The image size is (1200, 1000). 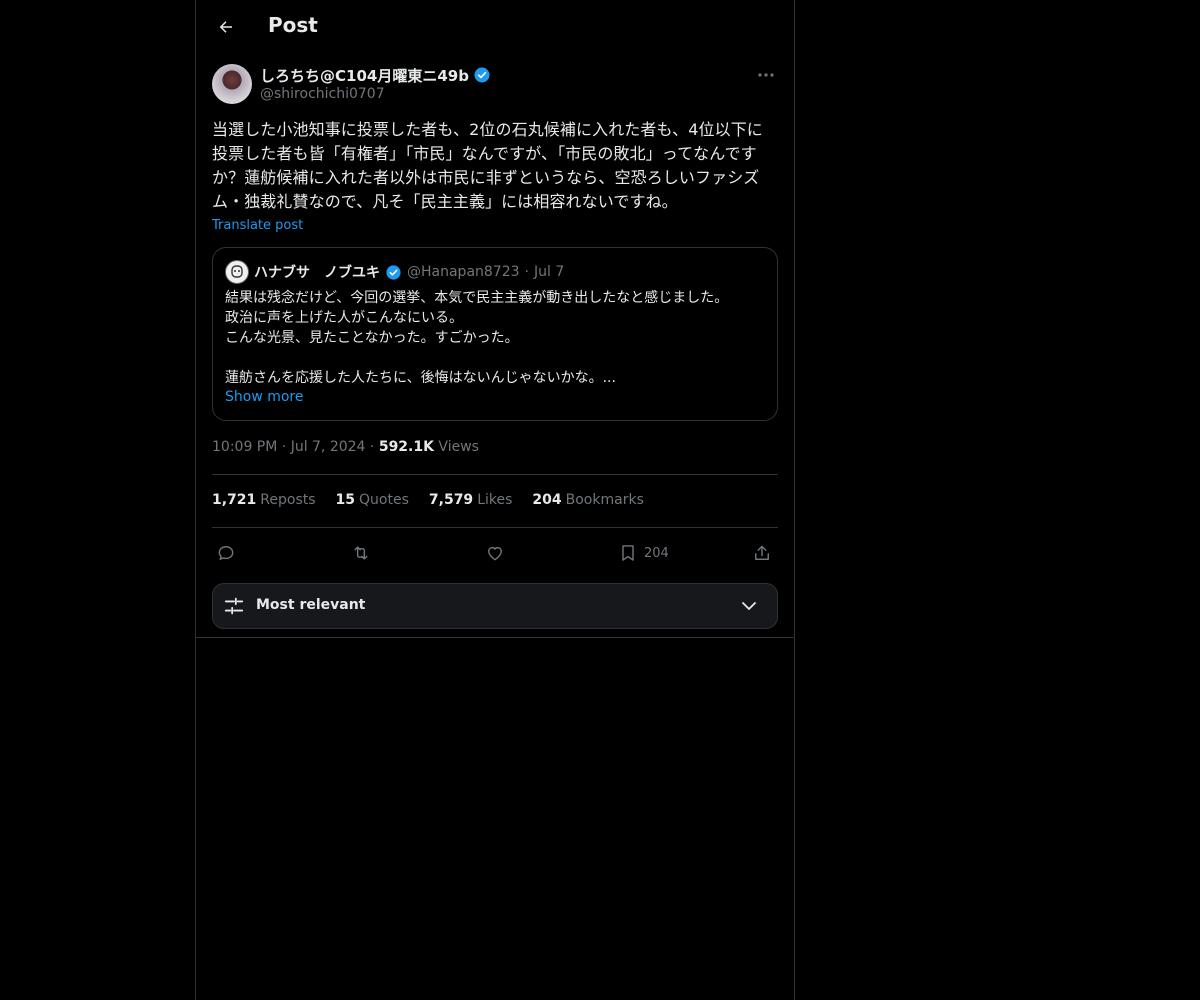 I want to click on bookmark-count: 204, so click(x=656, y=553).